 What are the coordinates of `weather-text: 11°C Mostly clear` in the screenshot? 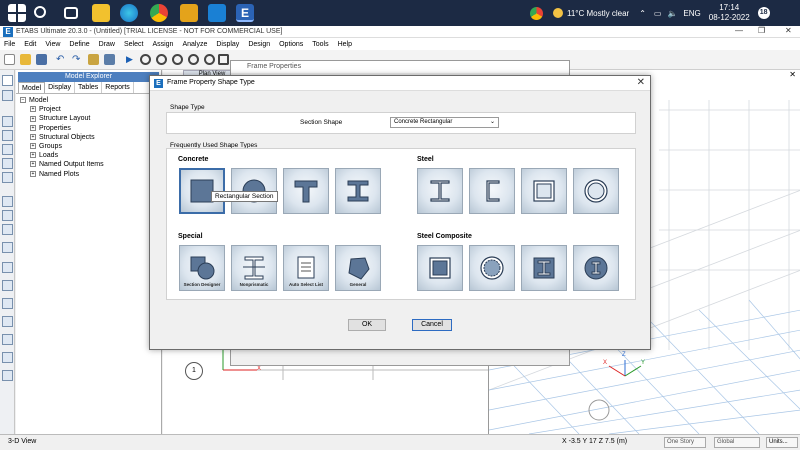 It's located at (598, 13).